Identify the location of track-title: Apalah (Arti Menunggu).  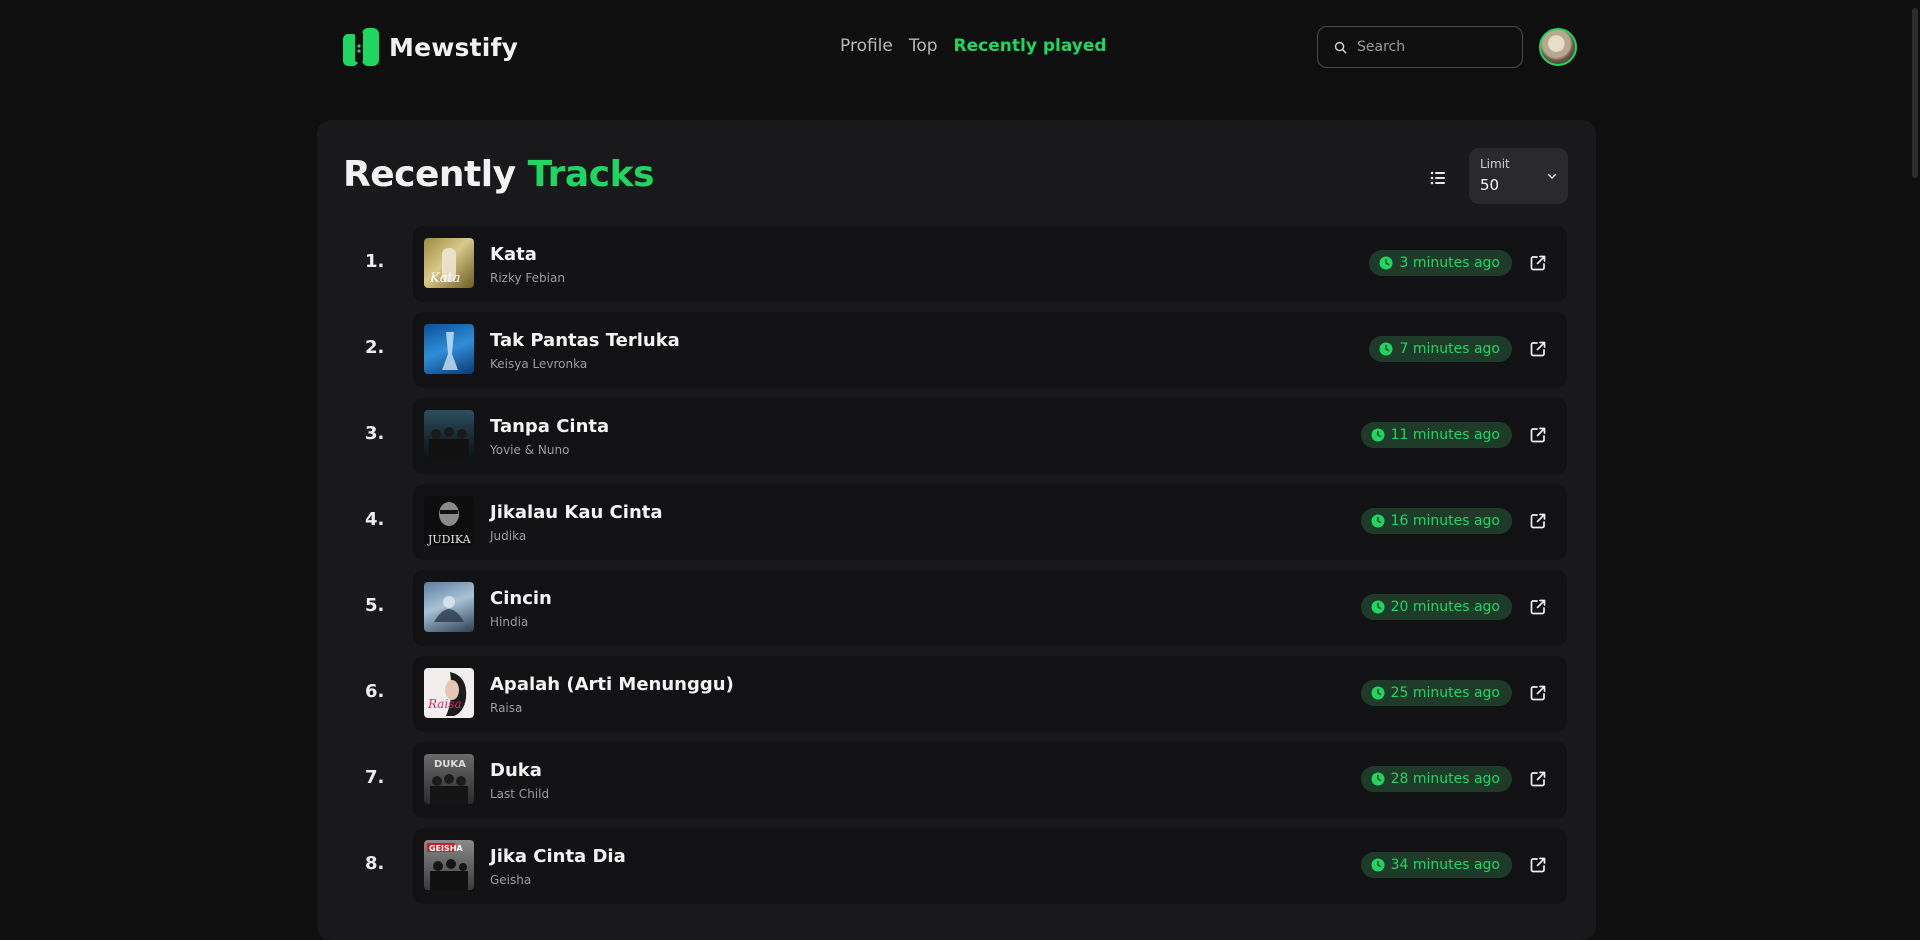
(612, 684).